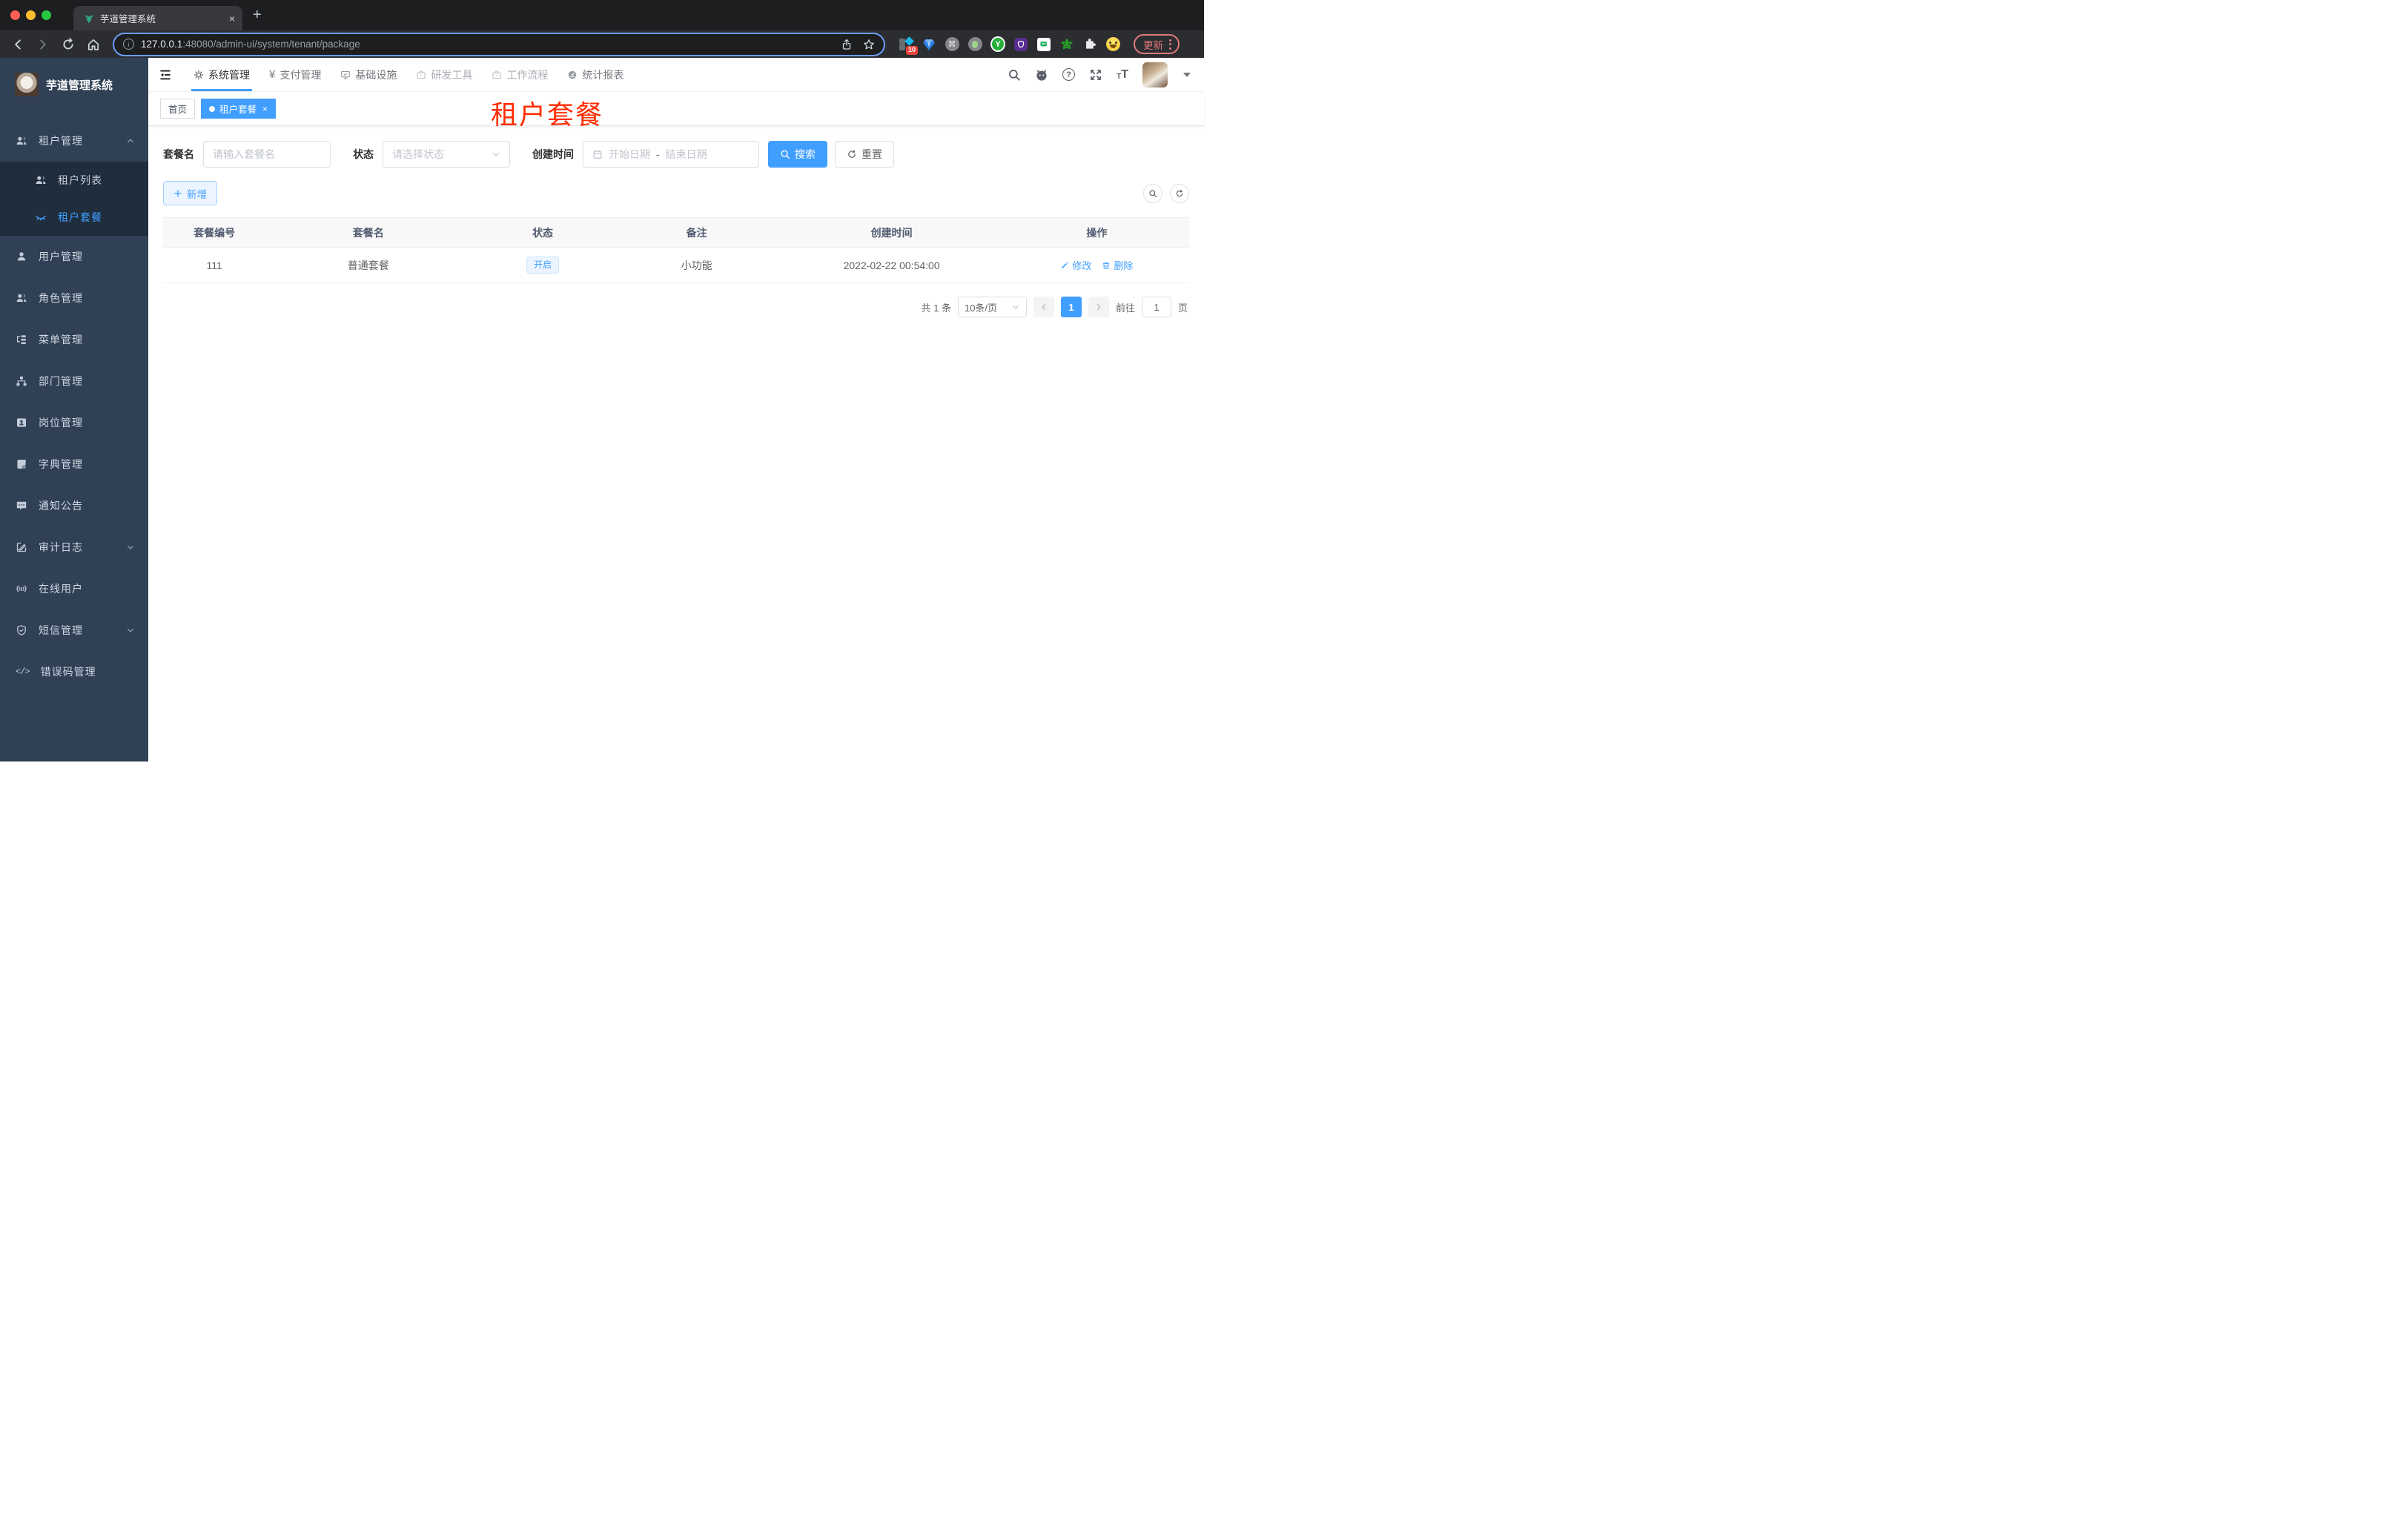 The width and height of the screenshot is (2408, 1523). What do you see at coordinates (997, 44) in the screenshot?
I see `extension-y-icon: Y` at bounding box center [997, 44].